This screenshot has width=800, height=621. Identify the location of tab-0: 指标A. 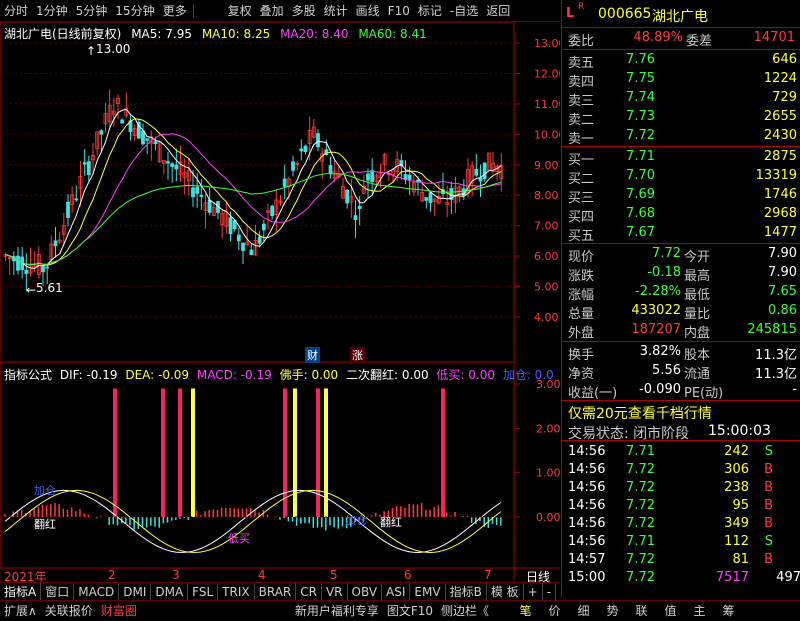
(21, 591).